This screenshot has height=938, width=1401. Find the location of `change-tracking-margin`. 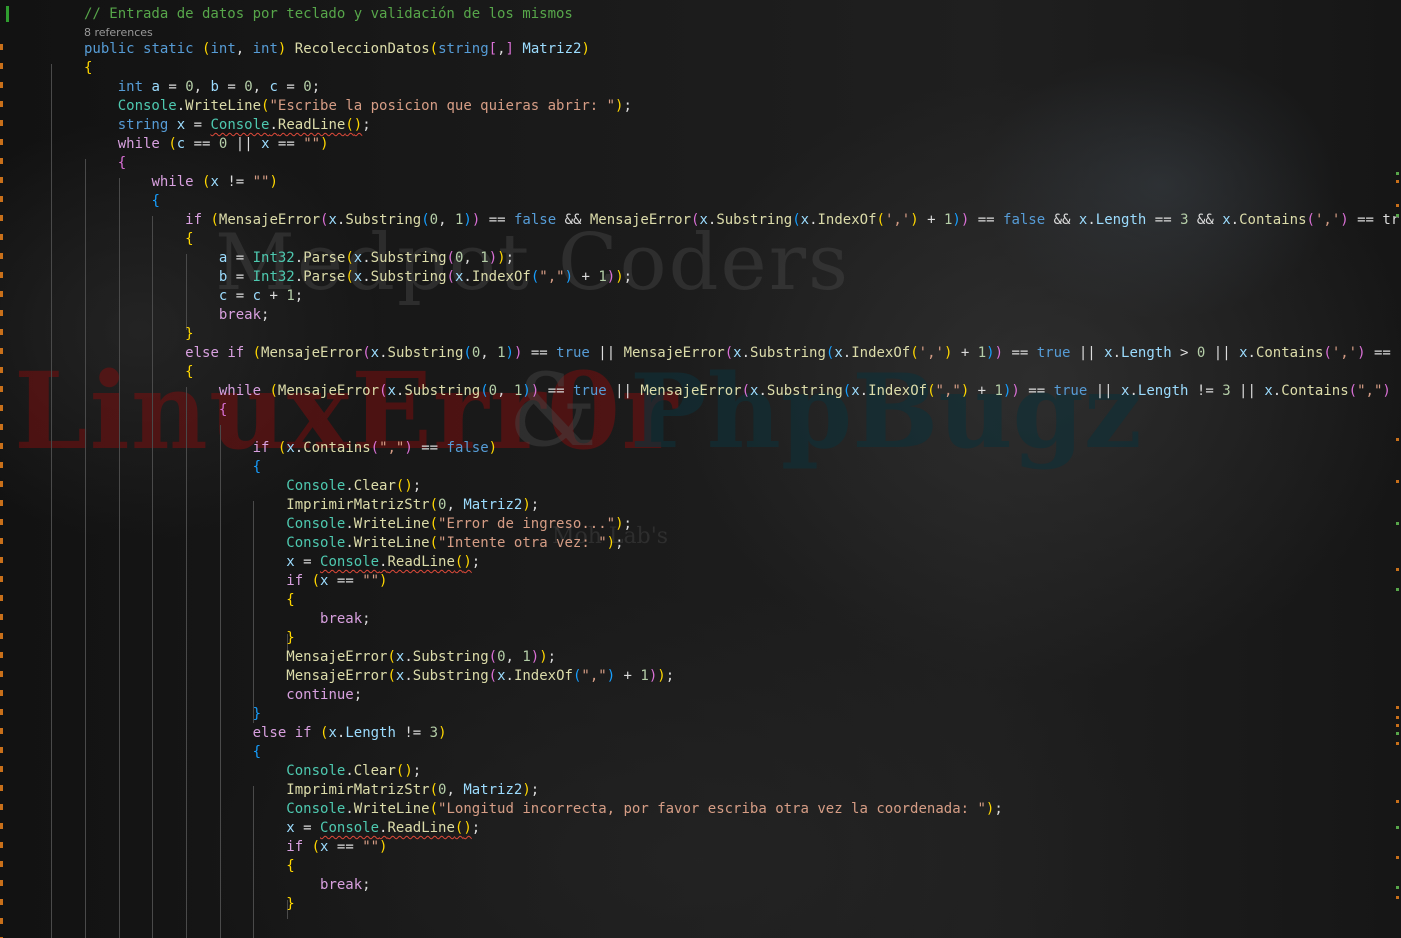

change-tracking-margin is located at coordinates (7, 469).